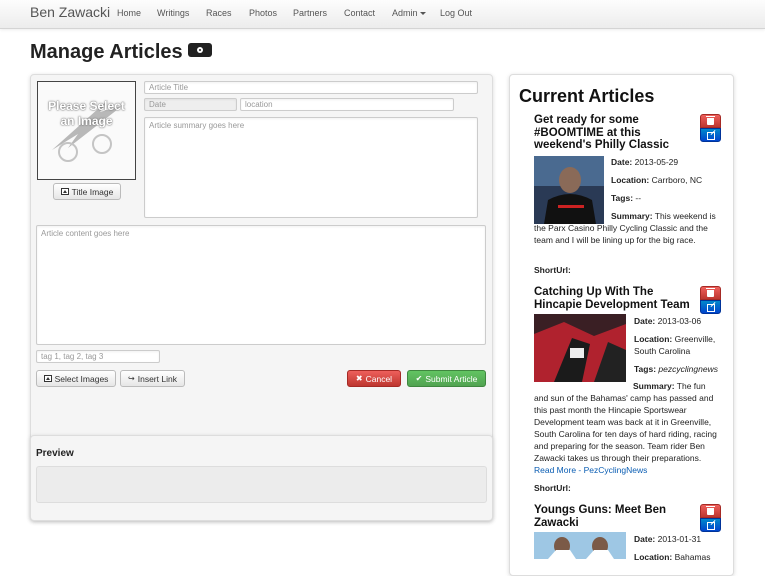 This screenshot has width=765, height=576. Describe the element at coordinates (359, 13) in the screenshot. I see `nav-contact: Contact` at that location.